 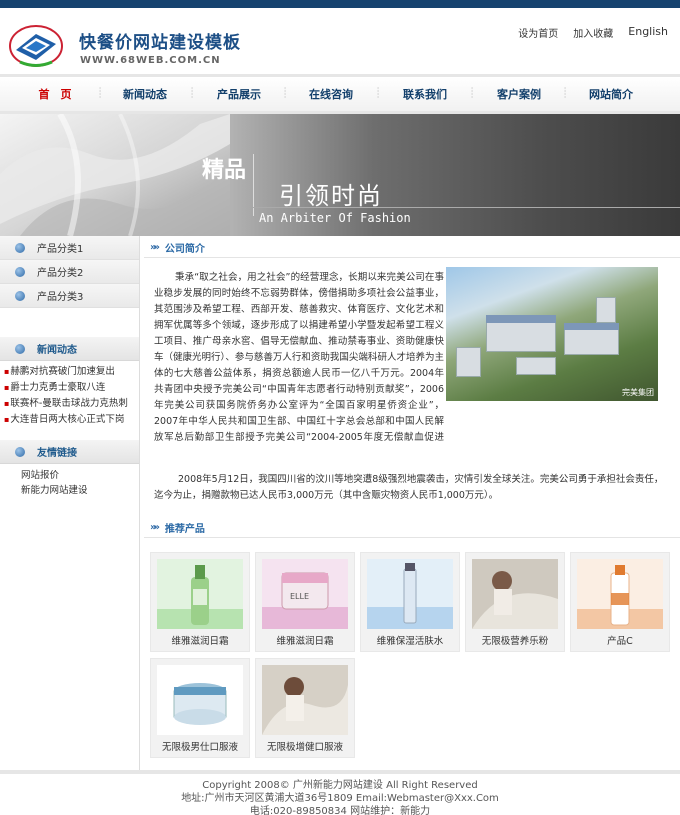 I want to click on news-item: 大连昔日两大核心正式下岗, so click(x=69, y=420).